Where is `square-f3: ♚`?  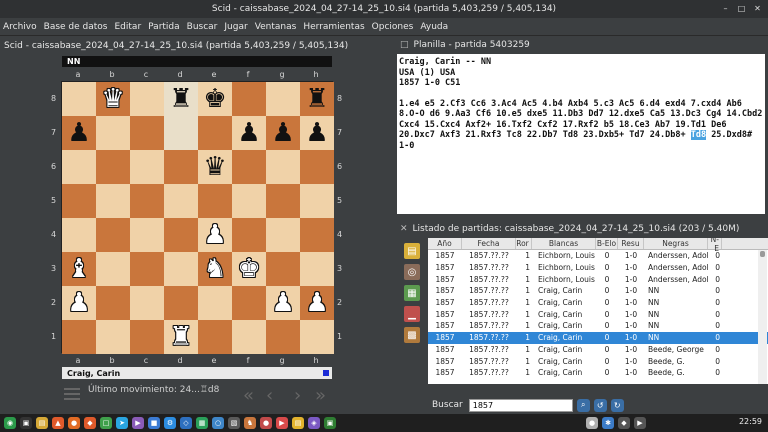 square-f3: ♚ is located at coordinates (249, 269).